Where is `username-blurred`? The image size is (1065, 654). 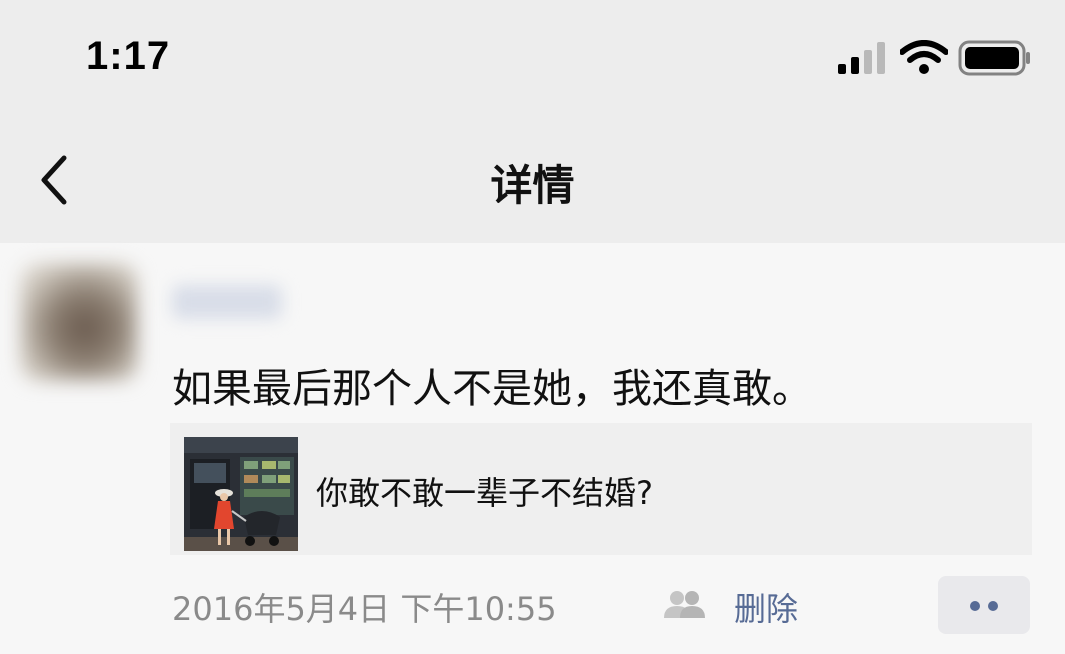 username-blurred is located at coordinates (227, 302).